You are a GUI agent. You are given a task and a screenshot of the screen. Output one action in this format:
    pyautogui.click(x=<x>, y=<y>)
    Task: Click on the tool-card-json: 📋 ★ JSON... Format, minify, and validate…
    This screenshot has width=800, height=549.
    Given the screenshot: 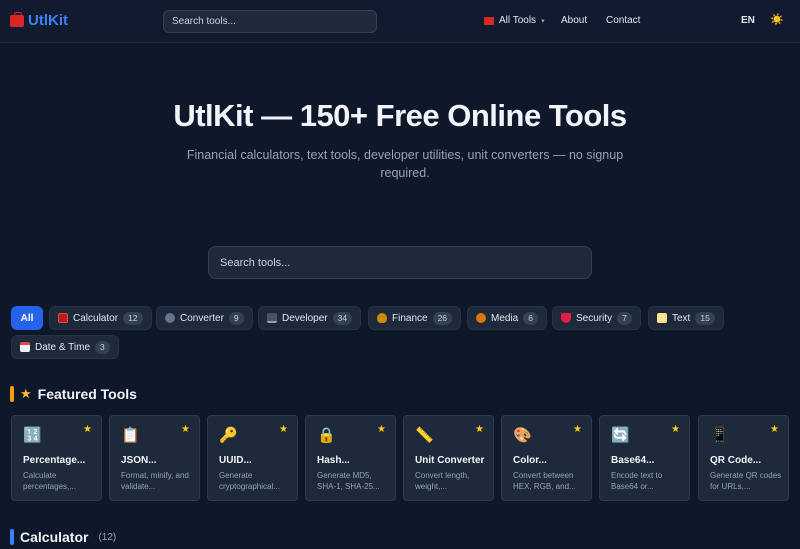 What is the action you would take?
    pyautogui.click(x=154, y=458)
    